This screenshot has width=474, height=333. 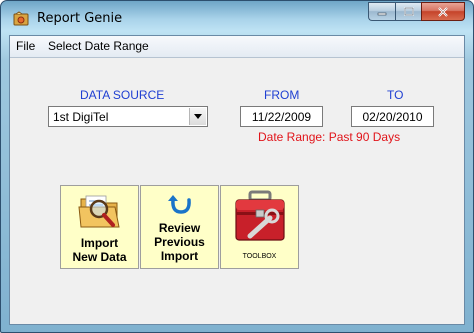 I want to click on data-source-label: DATA SOURCE, so click(x=122, y=95).